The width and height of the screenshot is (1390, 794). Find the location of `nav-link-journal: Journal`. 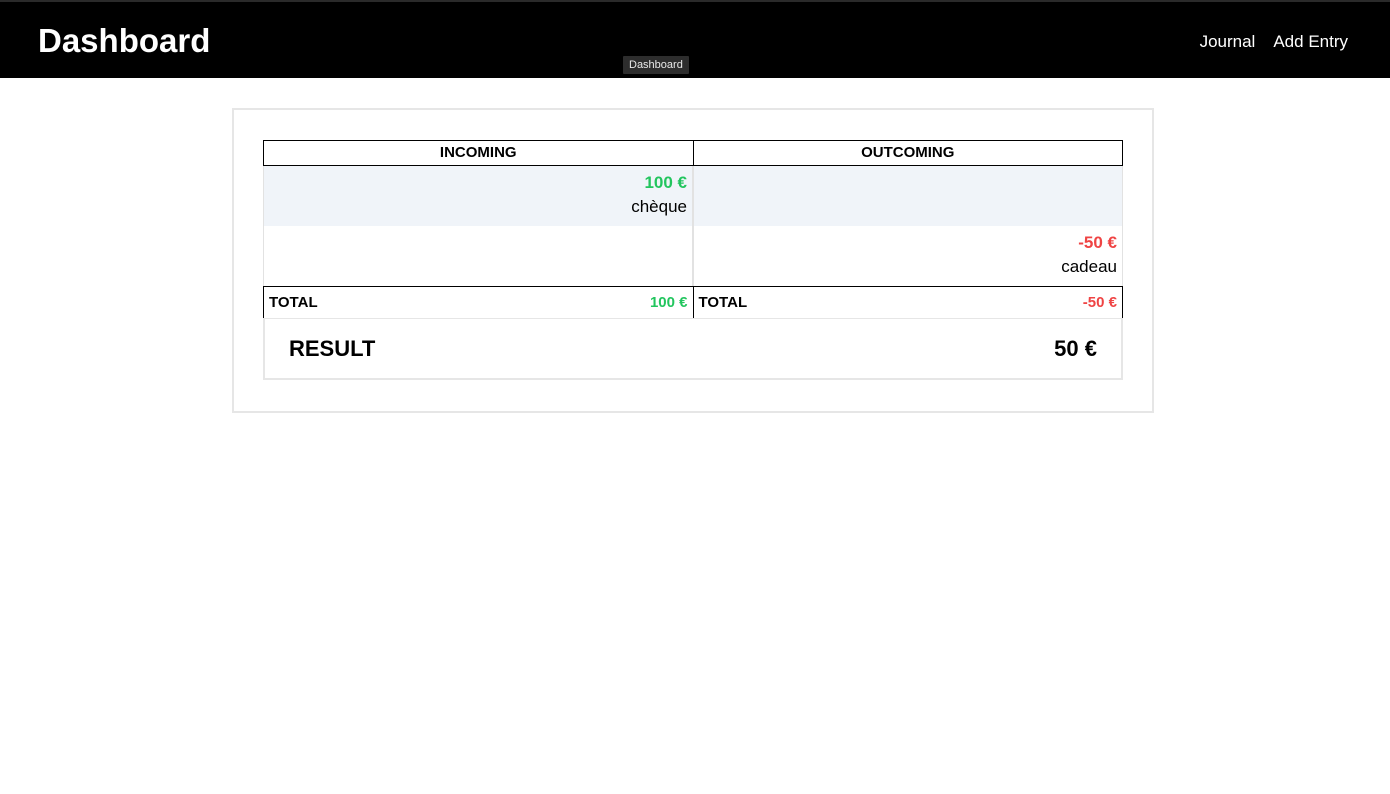

nav-link-journal: Journal is located at coordinates (1228, 42).